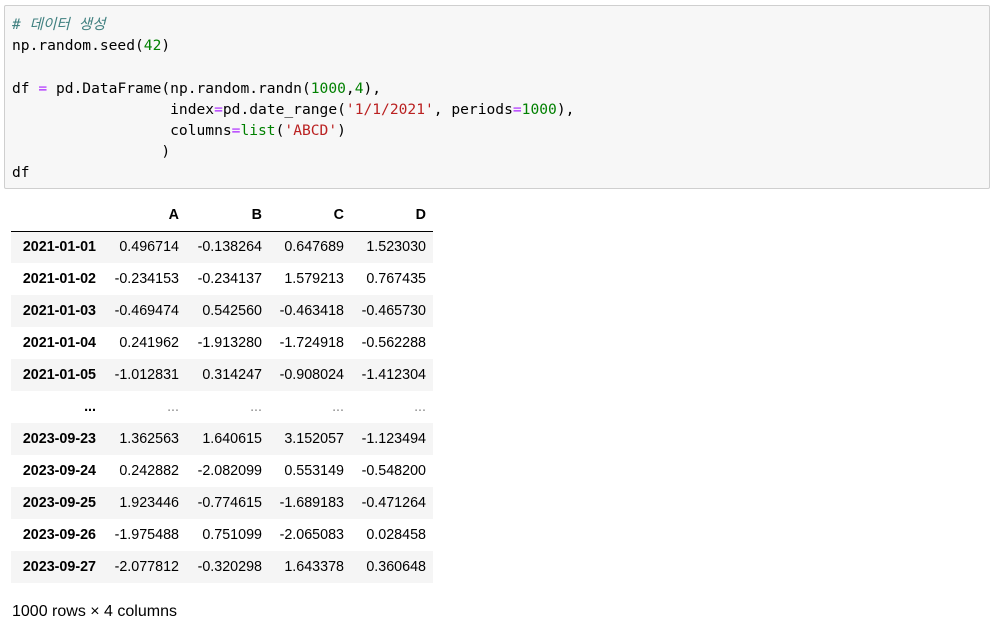 This screenshot has width=997, height=636. Describe the element at coordinates (284, 109) in the screenshot. I see `code-token: pd.date_range(` at that location.